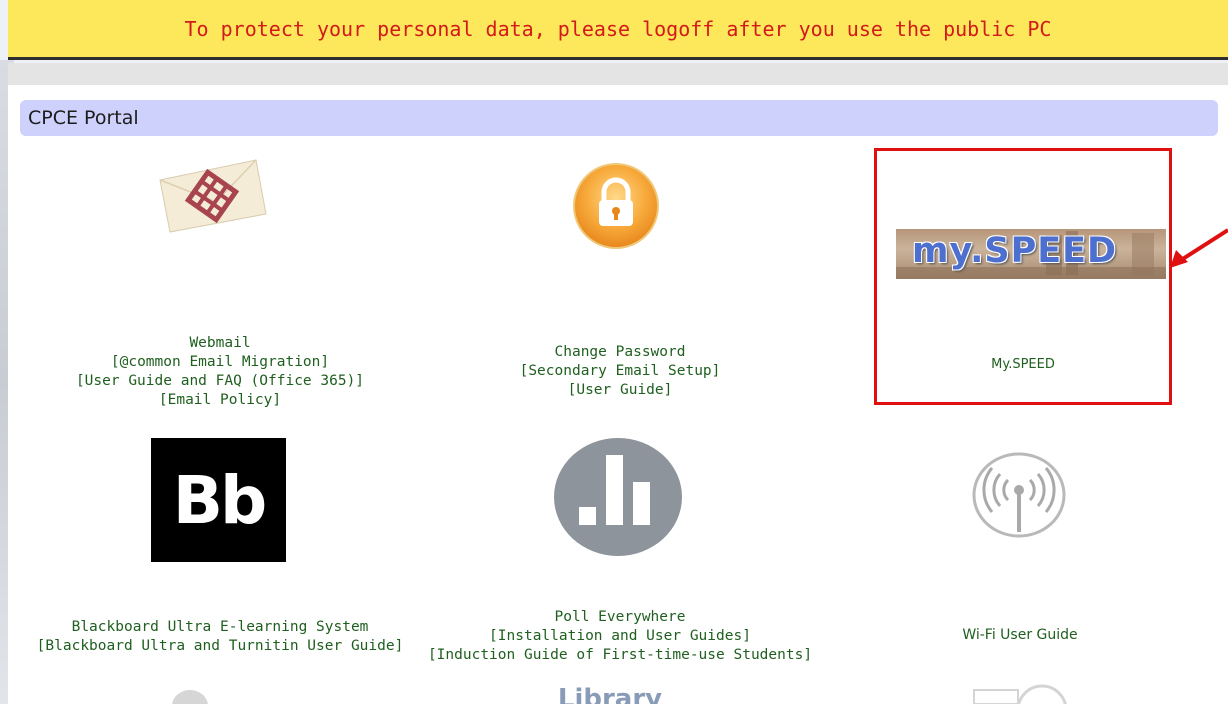  What do you see at coordinates (1019, 495) in the screenshot?
I see `wifi-signal-icon` at bounding box center [1019, 495].